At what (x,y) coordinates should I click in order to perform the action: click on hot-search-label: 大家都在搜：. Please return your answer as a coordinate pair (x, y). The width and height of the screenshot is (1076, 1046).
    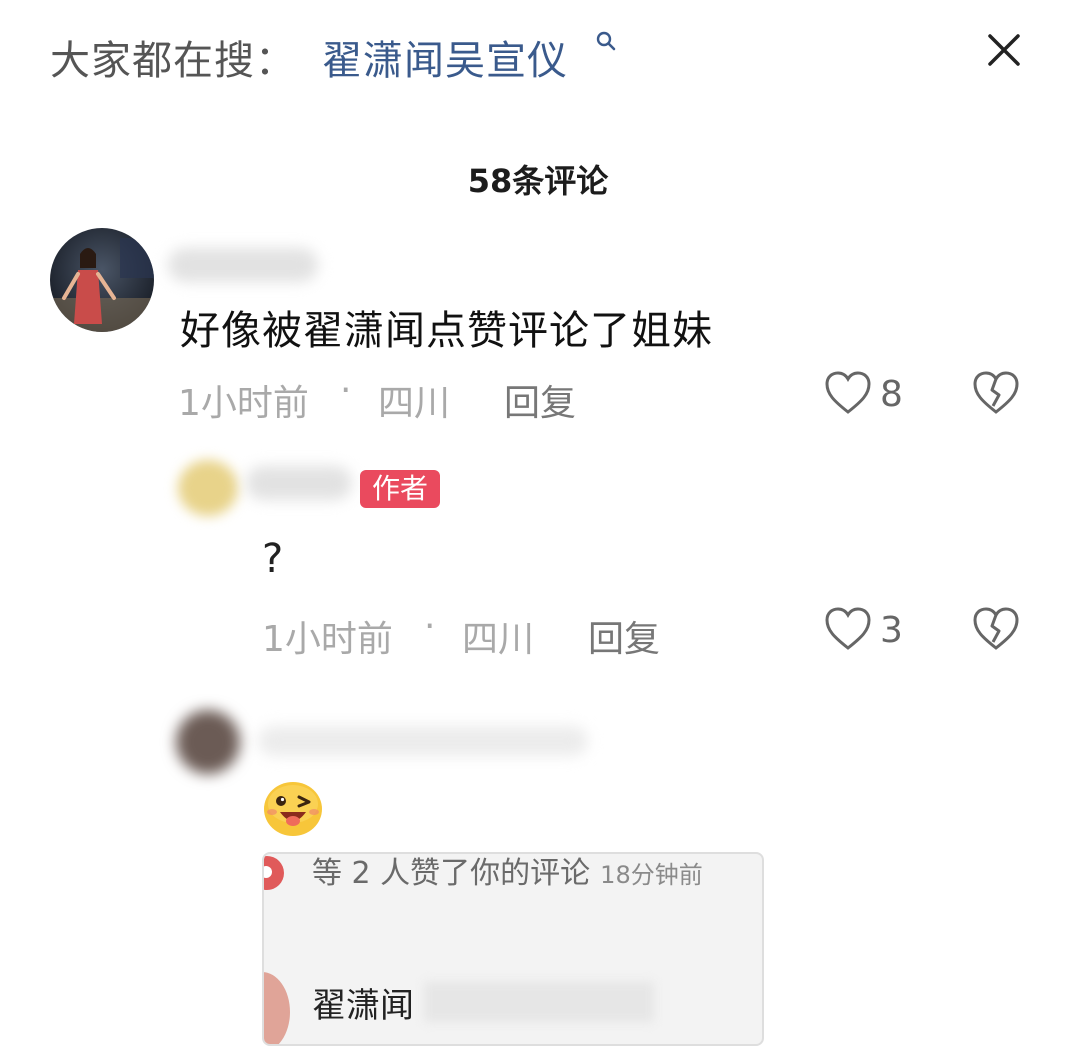
    Looking at the image, I should click on (173, 61).